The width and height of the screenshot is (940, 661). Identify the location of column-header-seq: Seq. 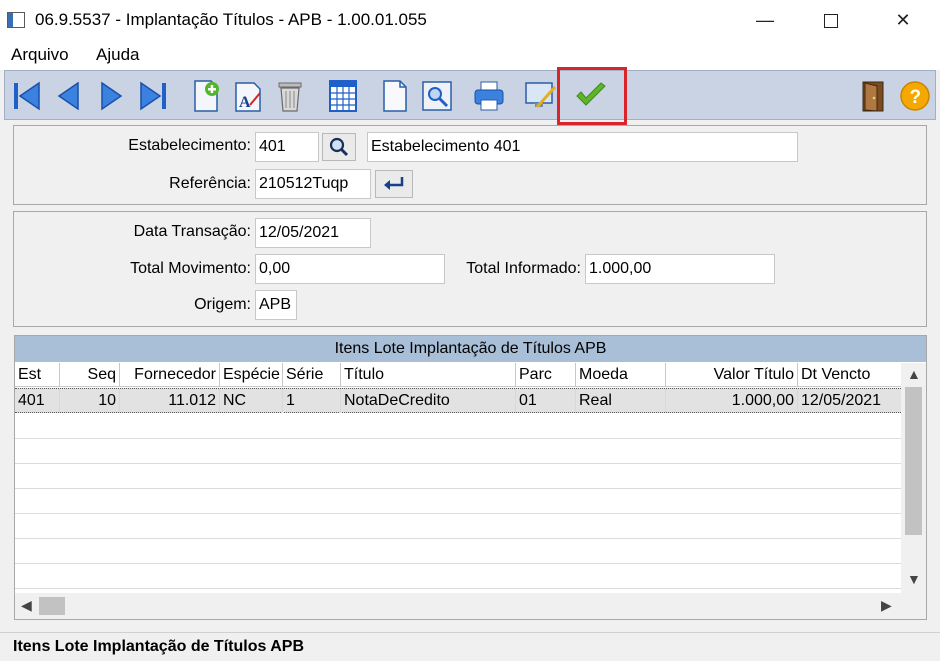
(90, 375).